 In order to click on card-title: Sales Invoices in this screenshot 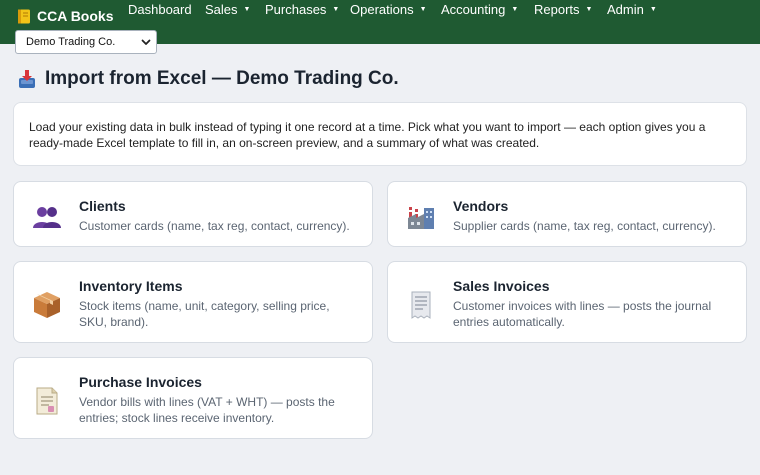, I will do `click(501, 286)`.